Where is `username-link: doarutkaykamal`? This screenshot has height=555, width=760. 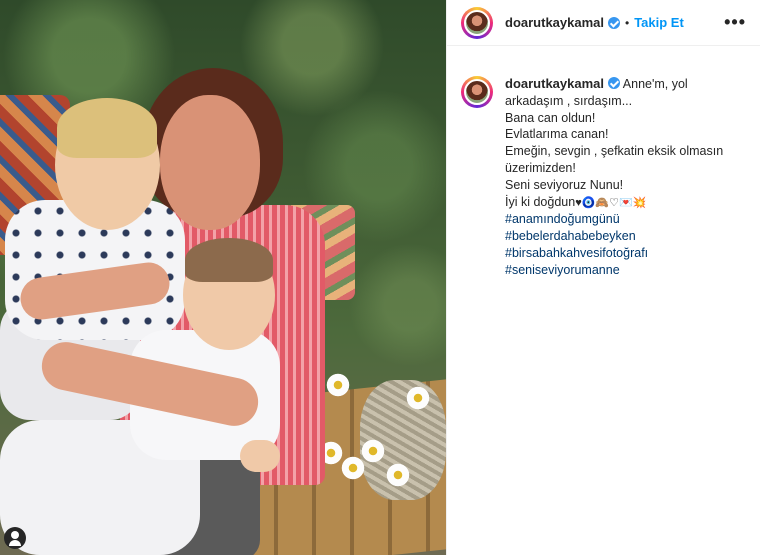 username-link: doarutkaykamal is located at coordinates (554, 22).